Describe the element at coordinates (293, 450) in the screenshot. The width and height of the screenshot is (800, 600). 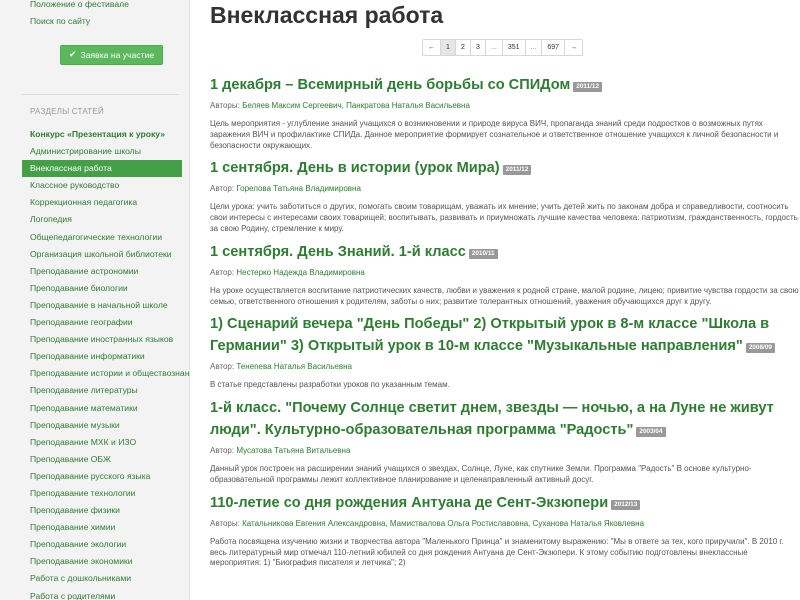
I see `author-link: Мусатова Татьяна Витальевна` at that location.